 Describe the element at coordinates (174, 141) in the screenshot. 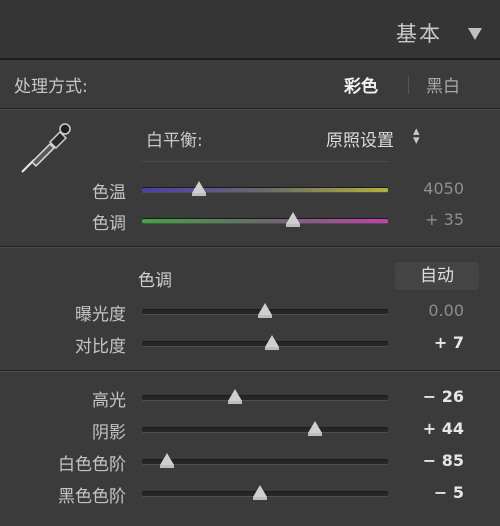

I see `white-balance-label: 白平衡:` at that location.